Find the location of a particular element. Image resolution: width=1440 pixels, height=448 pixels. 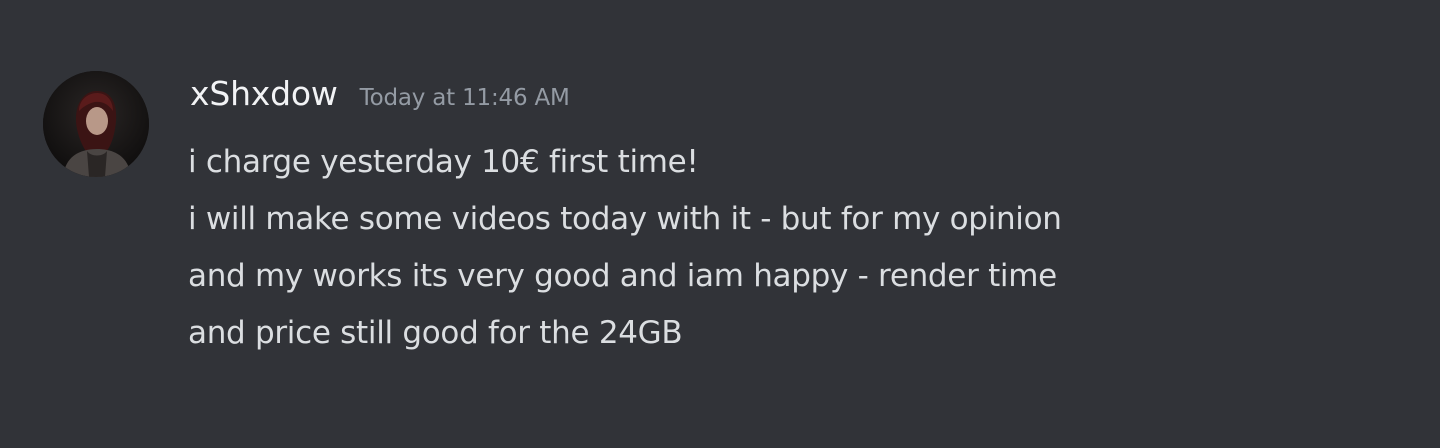

message-line: i charge yesterday 10€ first time! is located at coordinates (443, 162).